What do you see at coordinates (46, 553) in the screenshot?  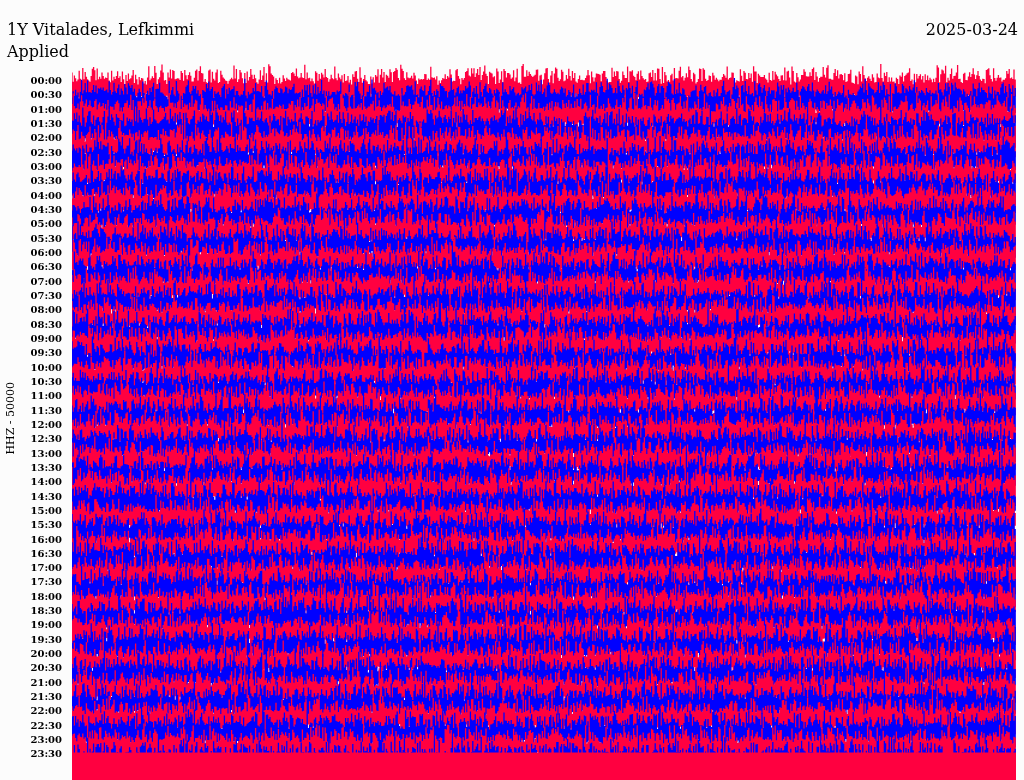 I see `time-label: 16:30` at bounding box center [46, 553].